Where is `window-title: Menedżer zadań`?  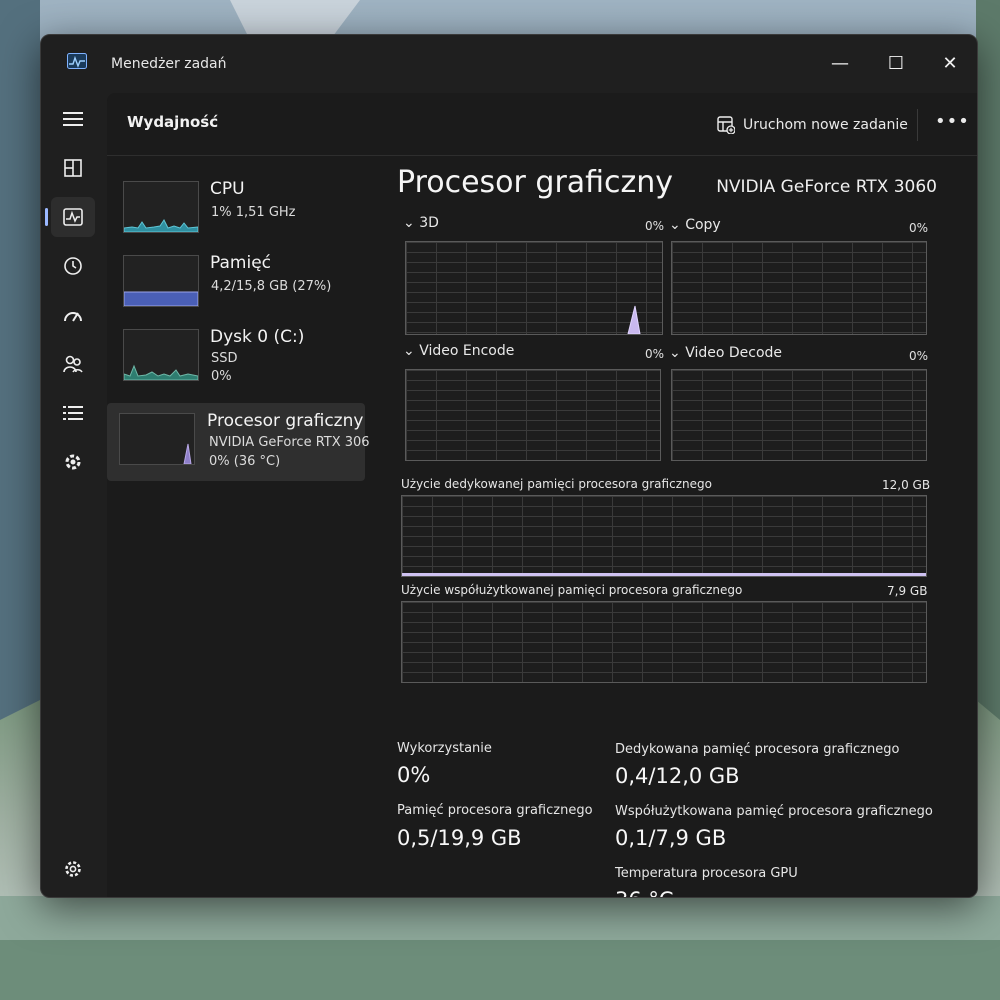
window-title: Menedżer zadań is located at coordinates (169, 64).